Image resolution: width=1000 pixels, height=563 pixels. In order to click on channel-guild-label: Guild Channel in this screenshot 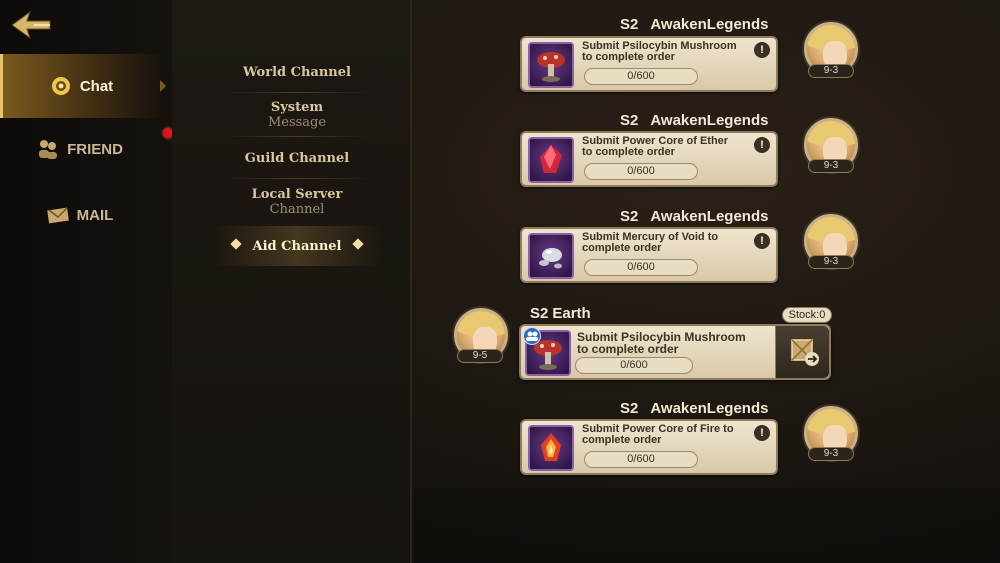, I will do `click(297, 158)`.